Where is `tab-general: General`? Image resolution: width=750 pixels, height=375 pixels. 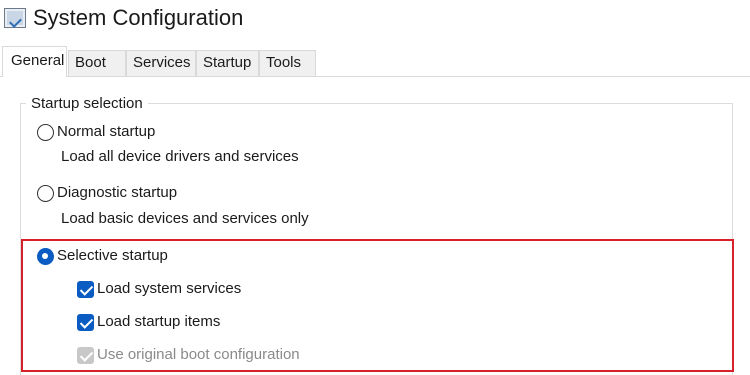 tab-general: General is located at coordinates (34, 61).